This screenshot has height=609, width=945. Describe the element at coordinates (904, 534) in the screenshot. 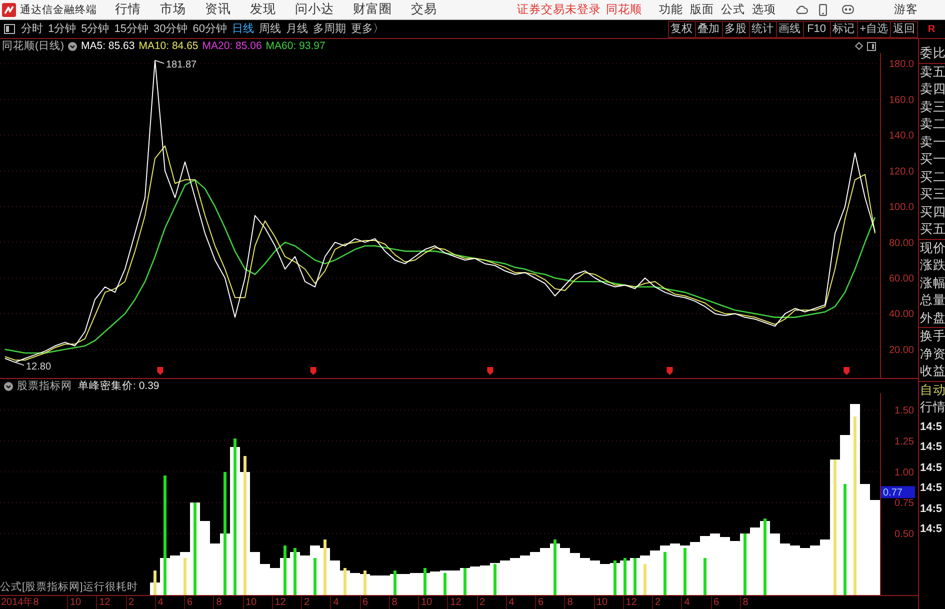

I see `axis-label: 0.50` at that location.